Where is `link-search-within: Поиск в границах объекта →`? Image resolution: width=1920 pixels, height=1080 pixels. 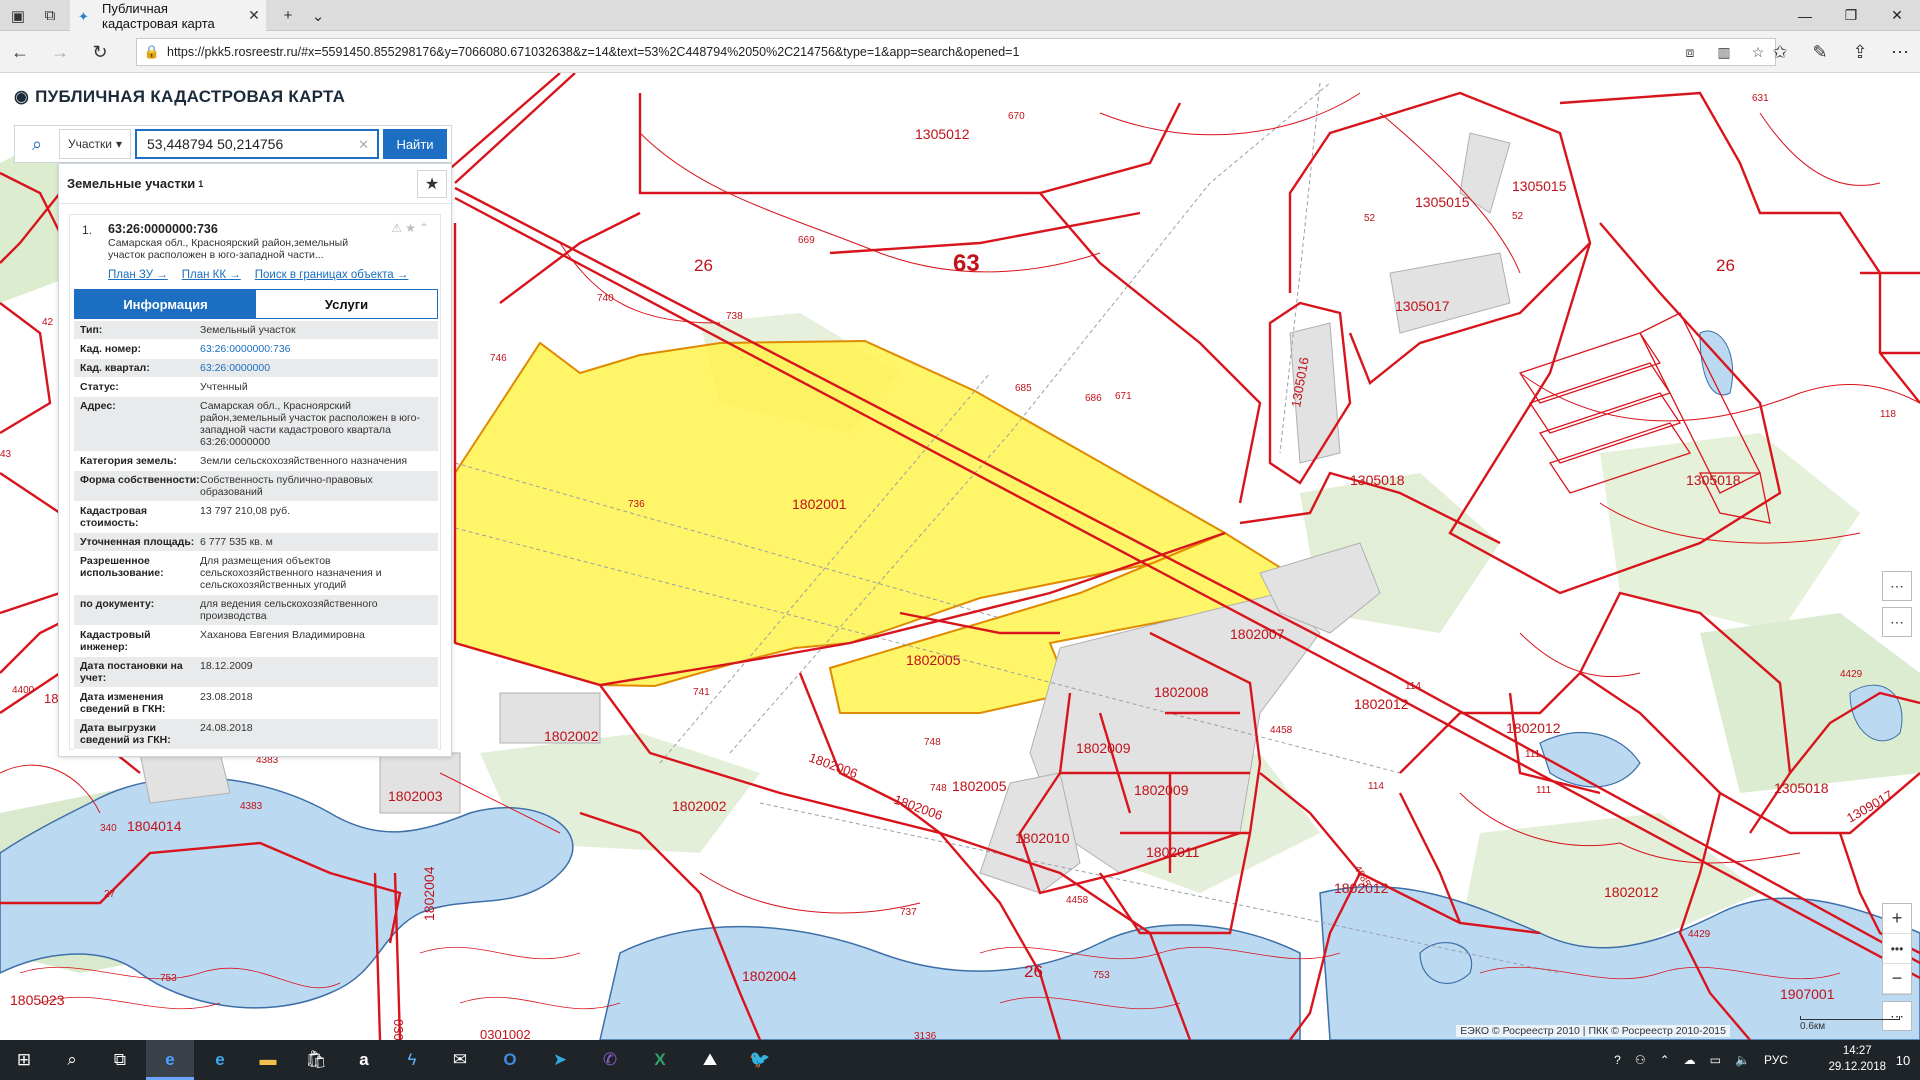 link-search-within: Поиск в границах объекта → is located at coordinates (332, 275).